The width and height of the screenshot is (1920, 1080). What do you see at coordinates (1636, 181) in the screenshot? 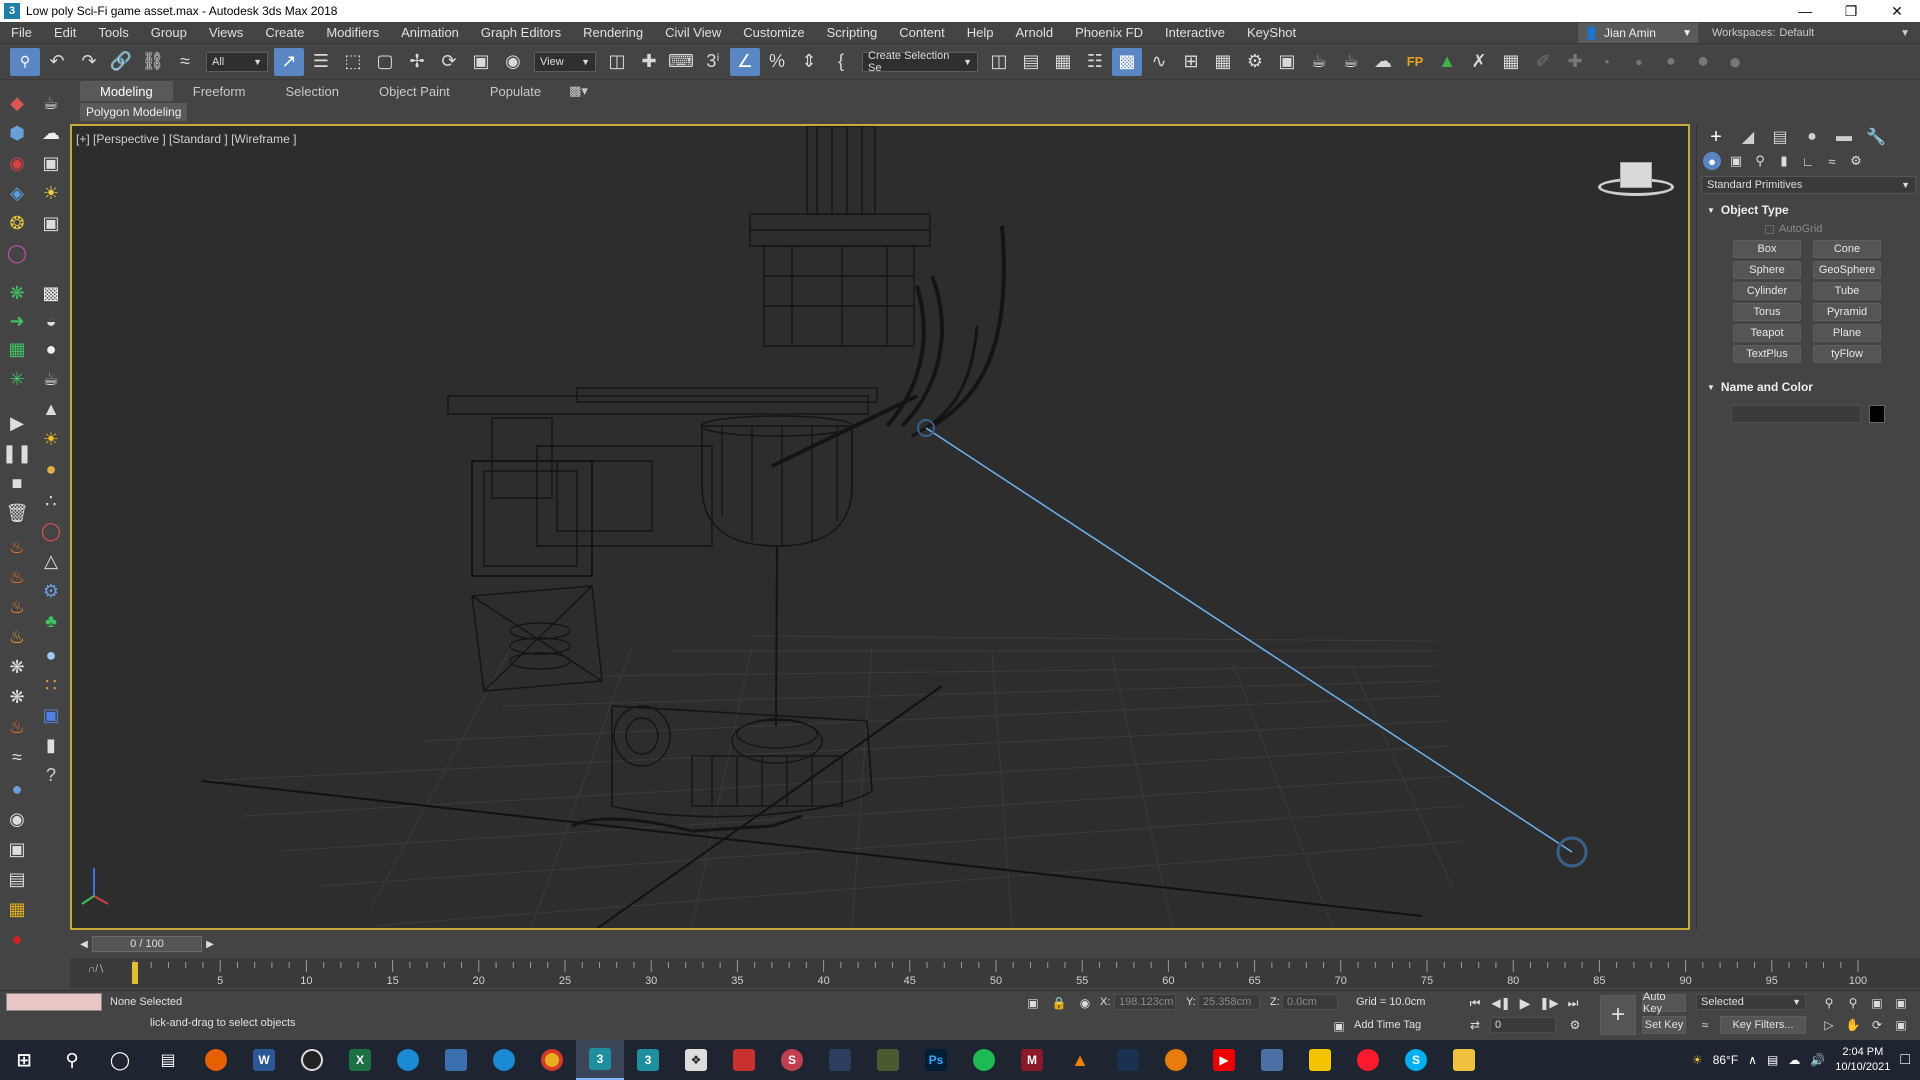
I see `viewcube` at bounding box center [1636, 181].